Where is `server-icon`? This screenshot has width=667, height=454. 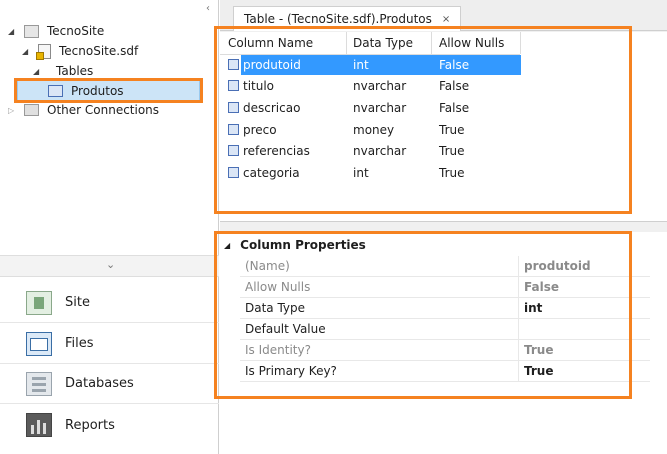 server-icon is located at coordinates (31, 110).